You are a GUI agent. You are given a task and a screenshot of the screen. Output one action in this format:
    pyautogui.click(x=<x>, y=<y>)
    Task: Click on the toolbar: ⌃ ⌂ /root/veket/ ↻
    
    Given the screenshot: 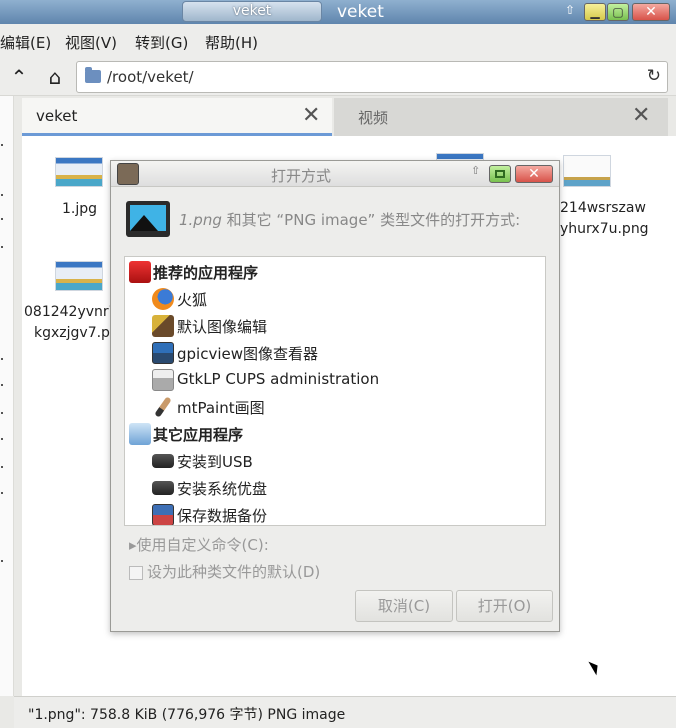 What is the action you would take?
    pyautogui.click(x=338, y=77)
    